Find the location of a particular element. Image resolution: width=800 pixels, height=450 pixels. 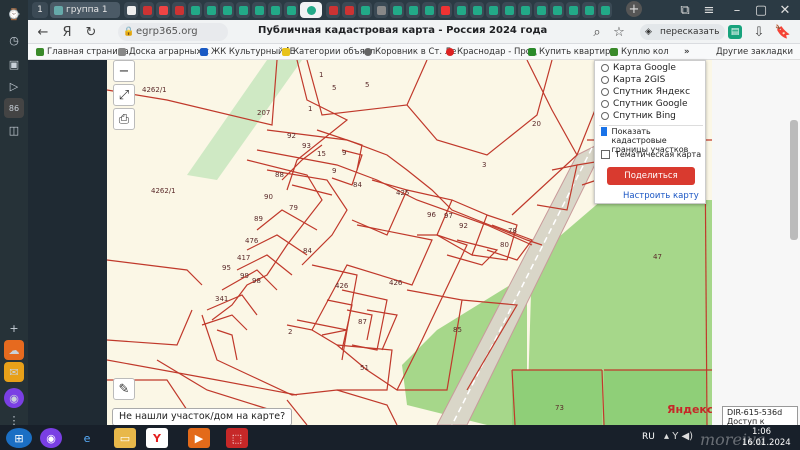

bookmarks-overflow: » is located at coordinates (687, 52).